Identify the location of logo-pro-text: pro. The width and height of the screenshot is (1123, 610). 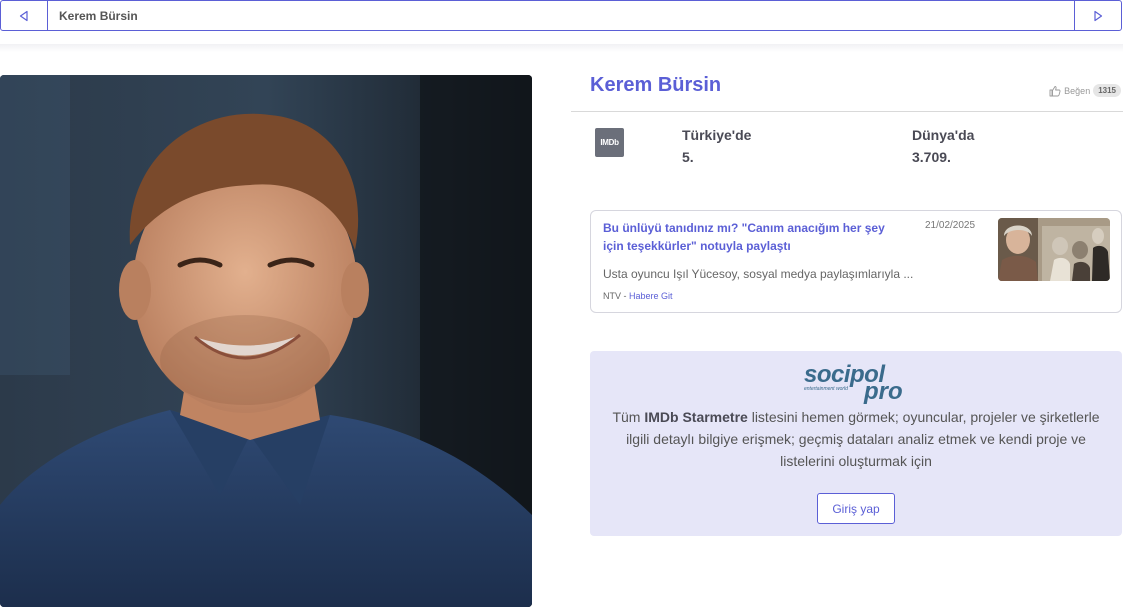
(883, 391).